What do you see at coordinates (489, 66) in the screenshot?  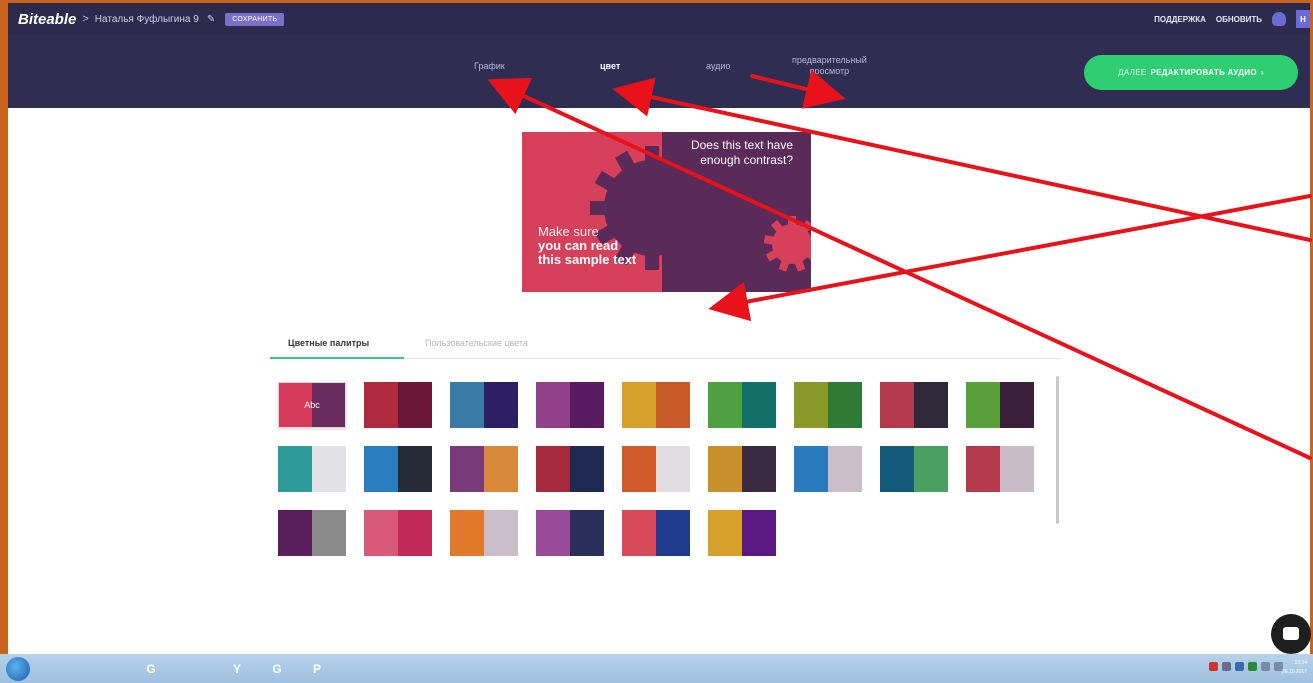 I see `tab-graphics: График` at bounding box center [489, 66].